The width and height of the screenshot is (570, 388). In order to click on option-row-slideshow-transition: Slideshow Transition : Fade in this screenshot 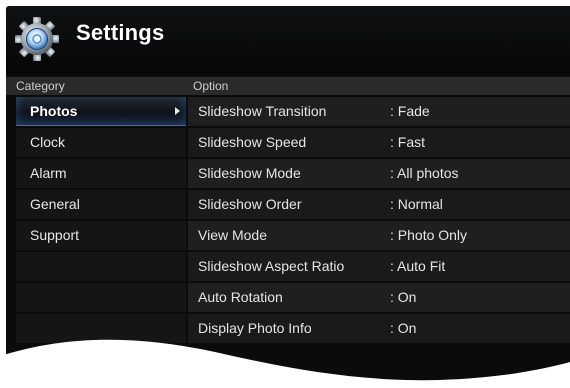, I will do `click(379, 111)`.